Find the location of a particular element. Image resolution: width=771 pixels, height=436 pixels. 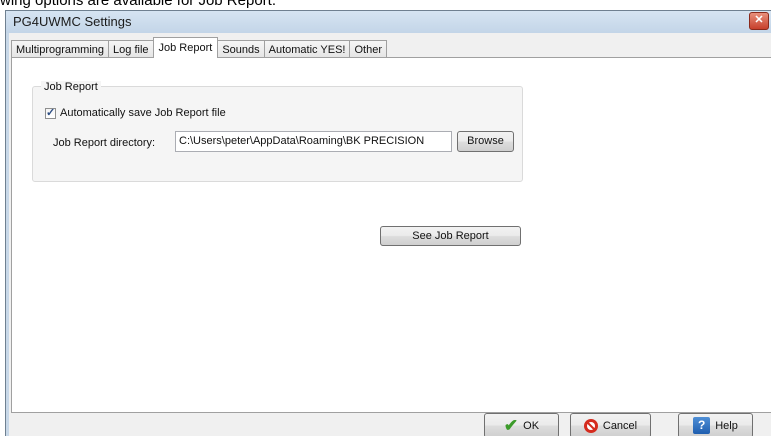

ok-button: ✔ OK is located at coordinates (521, 424).